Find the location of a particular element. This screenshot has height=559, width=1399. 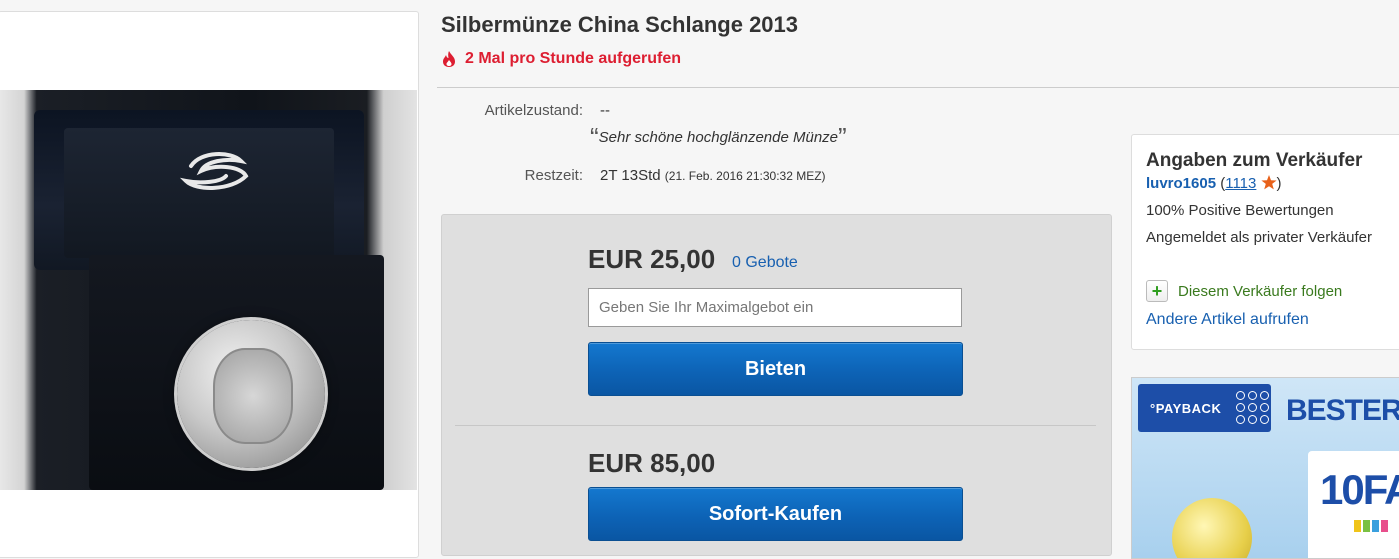

bids-count-link: 0 Gebote is located at coordinates (765, 263).